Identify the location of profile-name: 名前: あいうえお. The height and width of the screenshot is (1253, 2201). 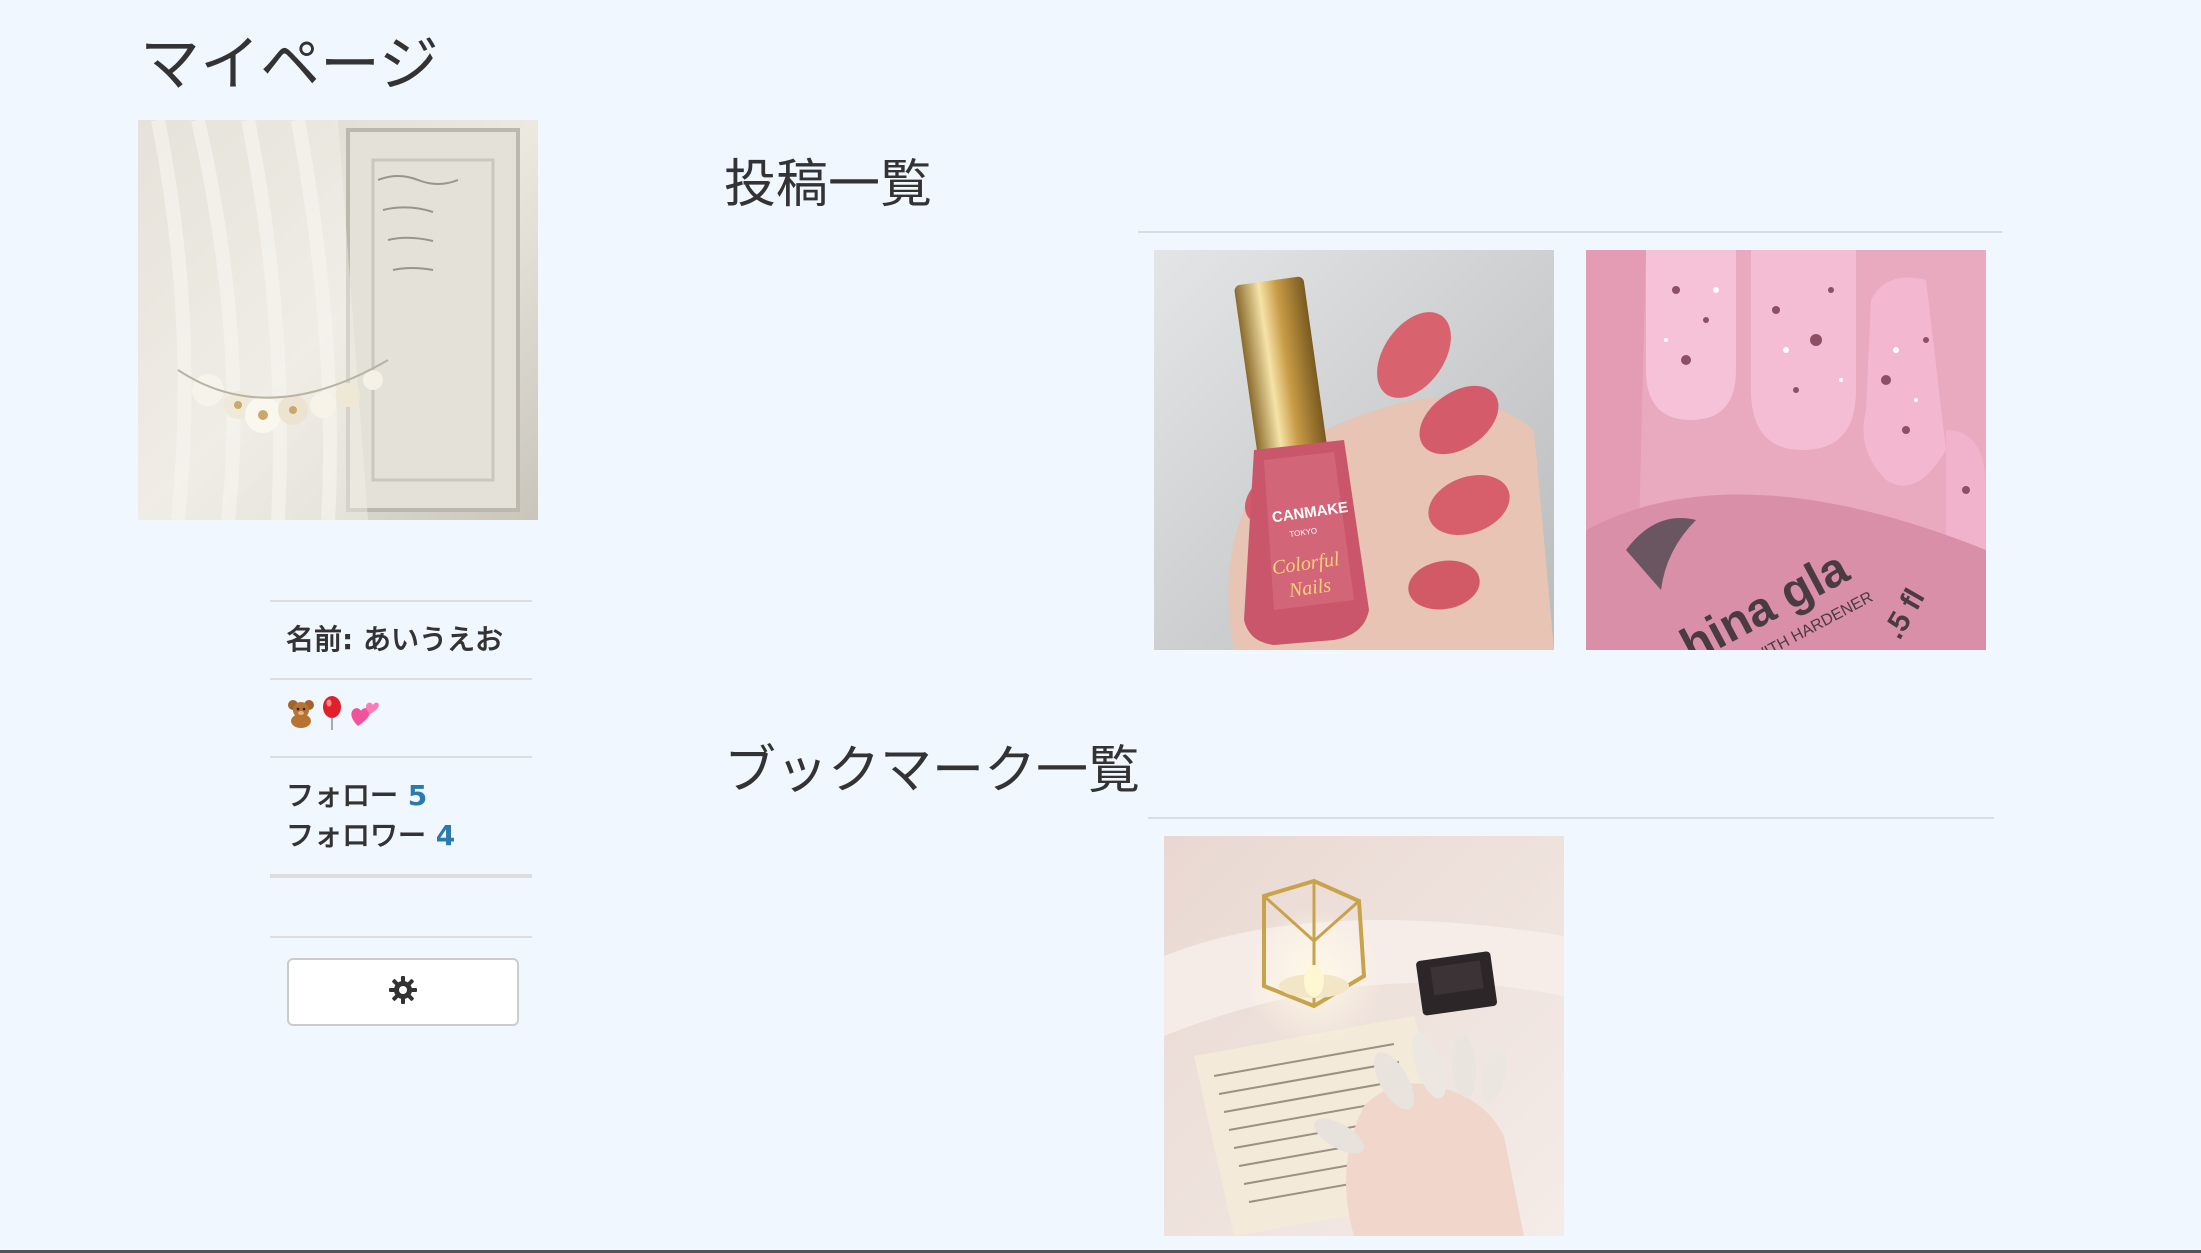
(401, 639).